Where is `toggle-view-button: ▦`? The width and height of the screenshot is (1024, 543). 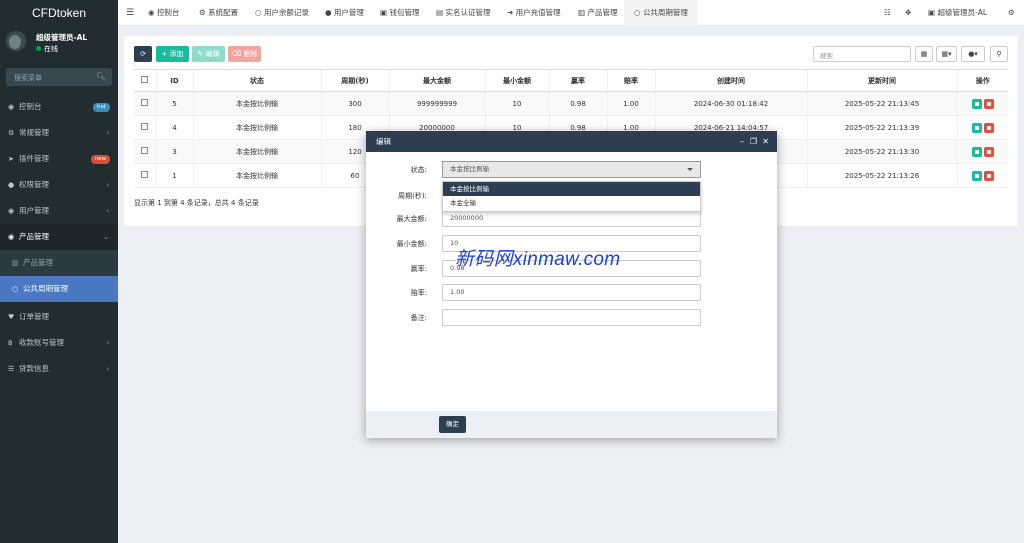 toggle-view-button: ▦ is located at coordinates (924, 54).